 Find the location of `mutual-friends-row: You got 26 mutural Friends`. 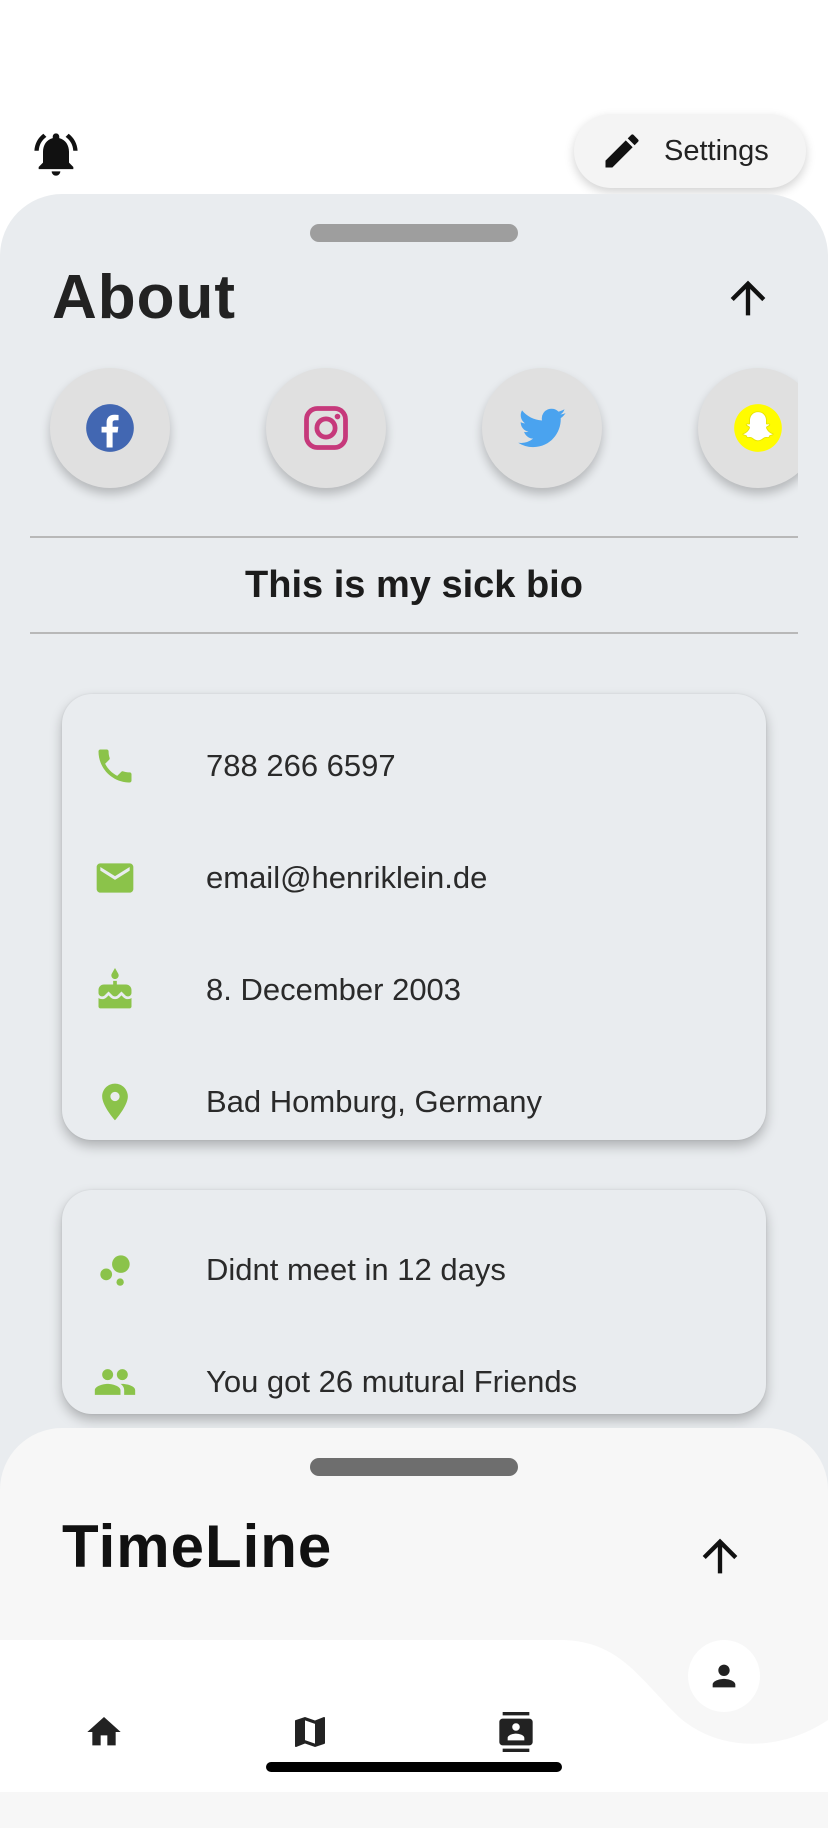

mutual-friends-row: You got 26 mutural Friends is located at coordinates (414, 1382).